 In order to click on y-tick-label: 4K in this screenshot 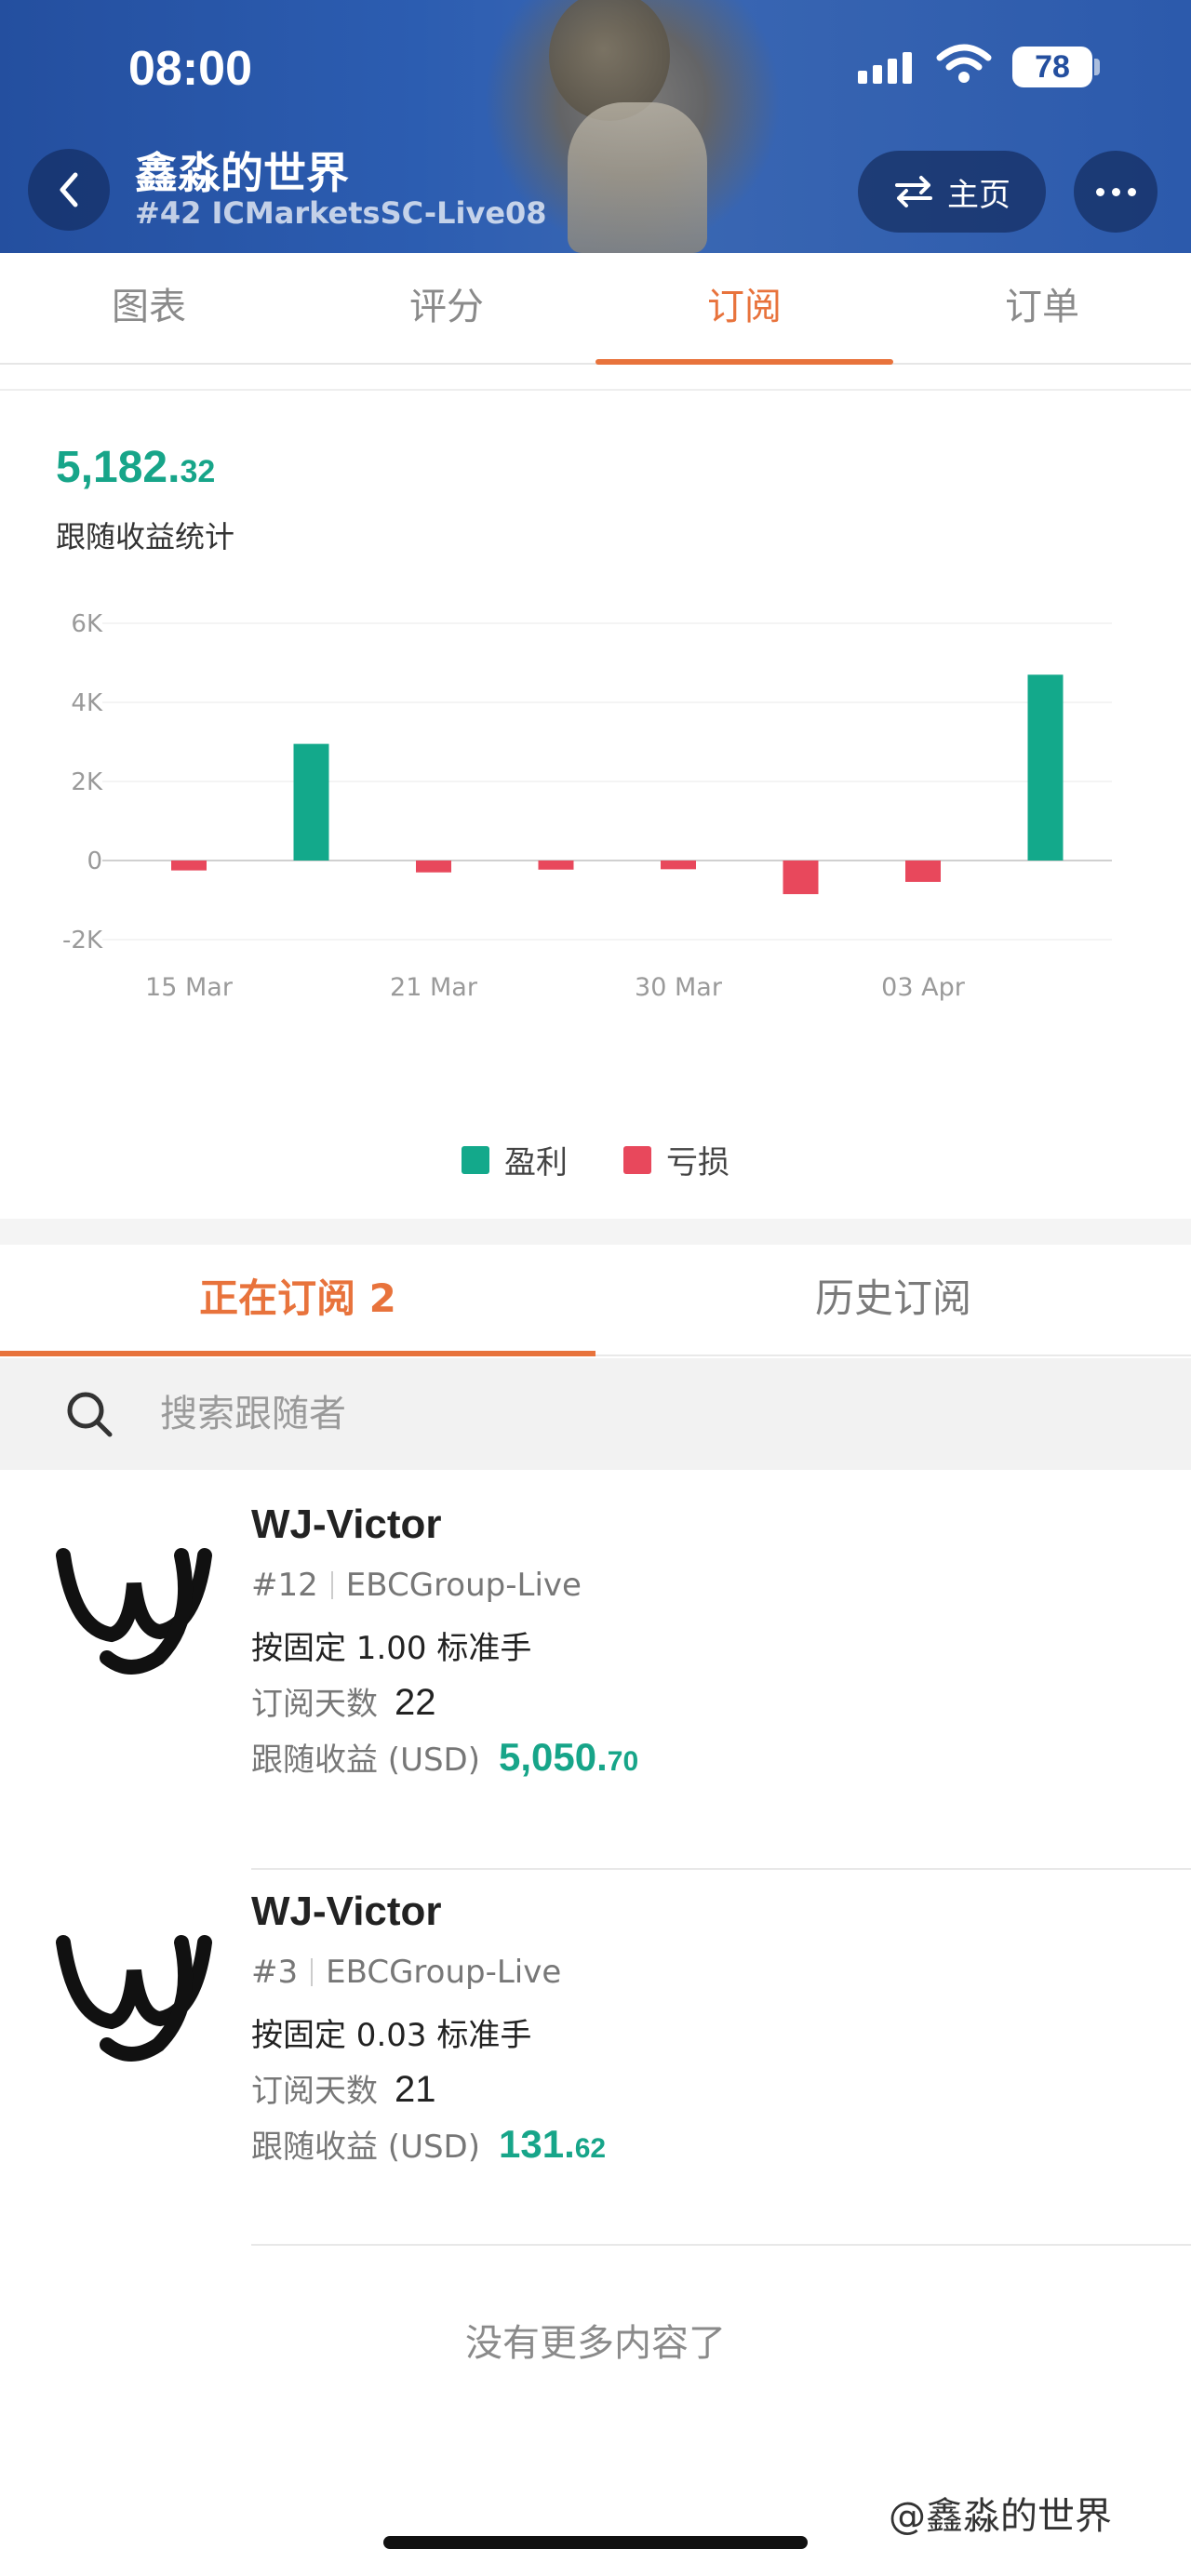, I will do `click(87, 703)`.